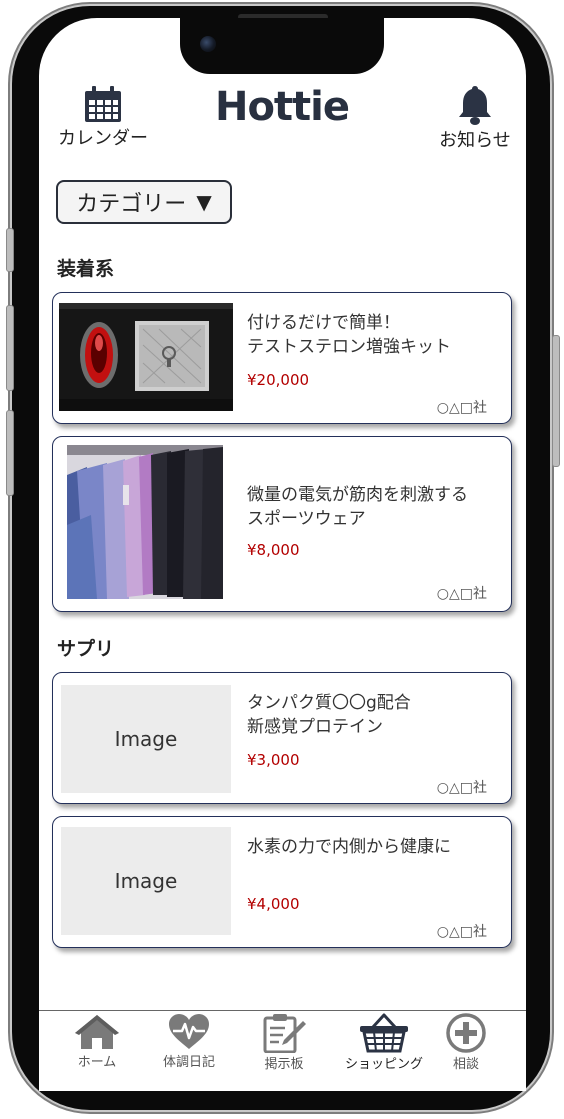  Describe the element at coordinates (282, 882) in the screenshot. I see `product-card: Image 水素の力で内側から健康に ¥4,000 ○△□社` at that location.